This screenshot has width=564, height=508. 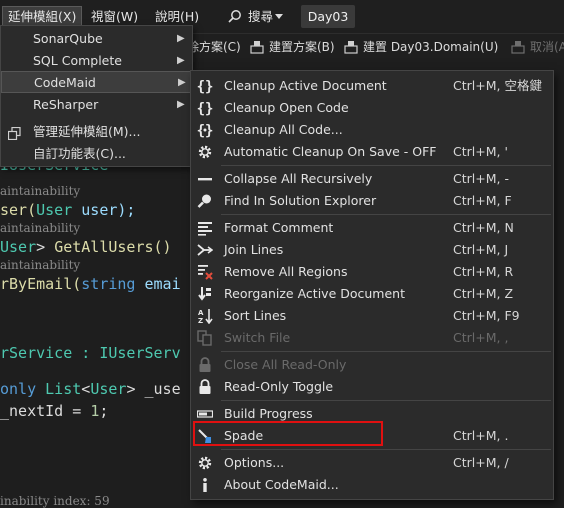 I want to click on menu-window: 視窗(W), so click(x=114, y=17).